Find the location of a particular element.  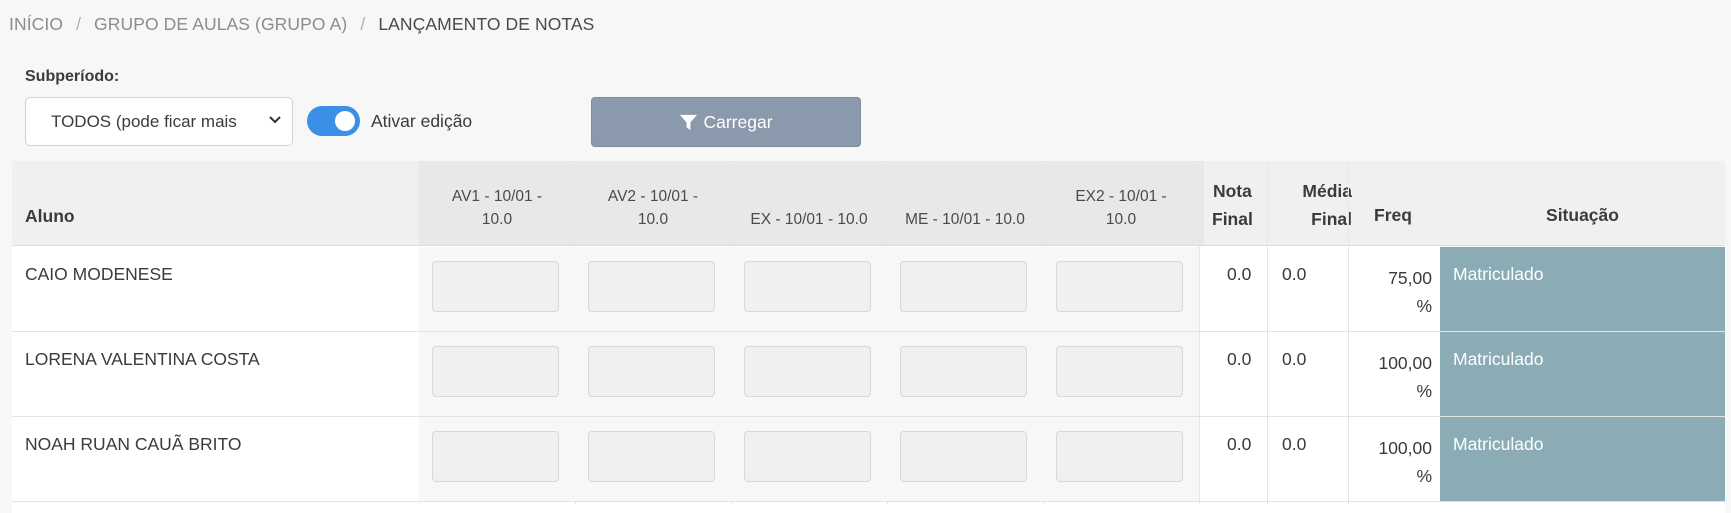

header-av1: AV1 - 10/01 -10.0 is located at coordinates (497, 208).